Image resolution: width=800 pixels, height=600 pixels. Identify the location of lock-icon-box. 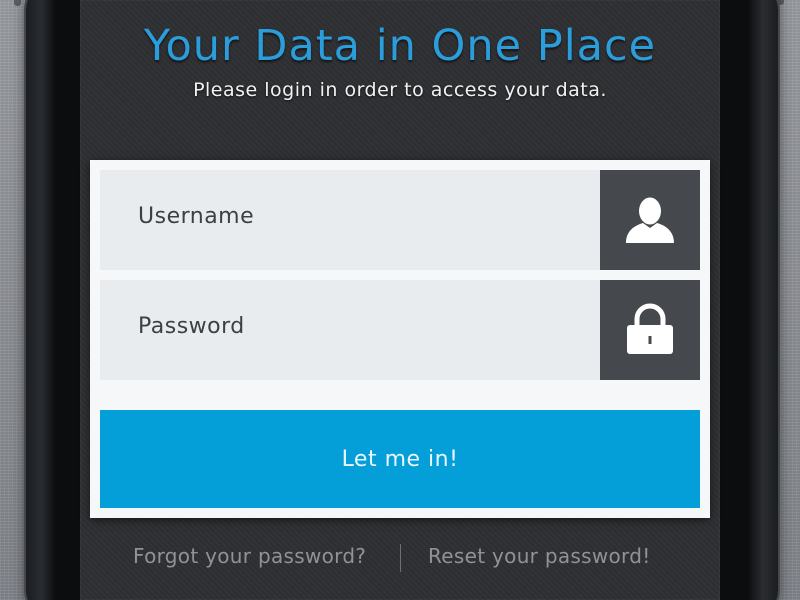
(650, 330).